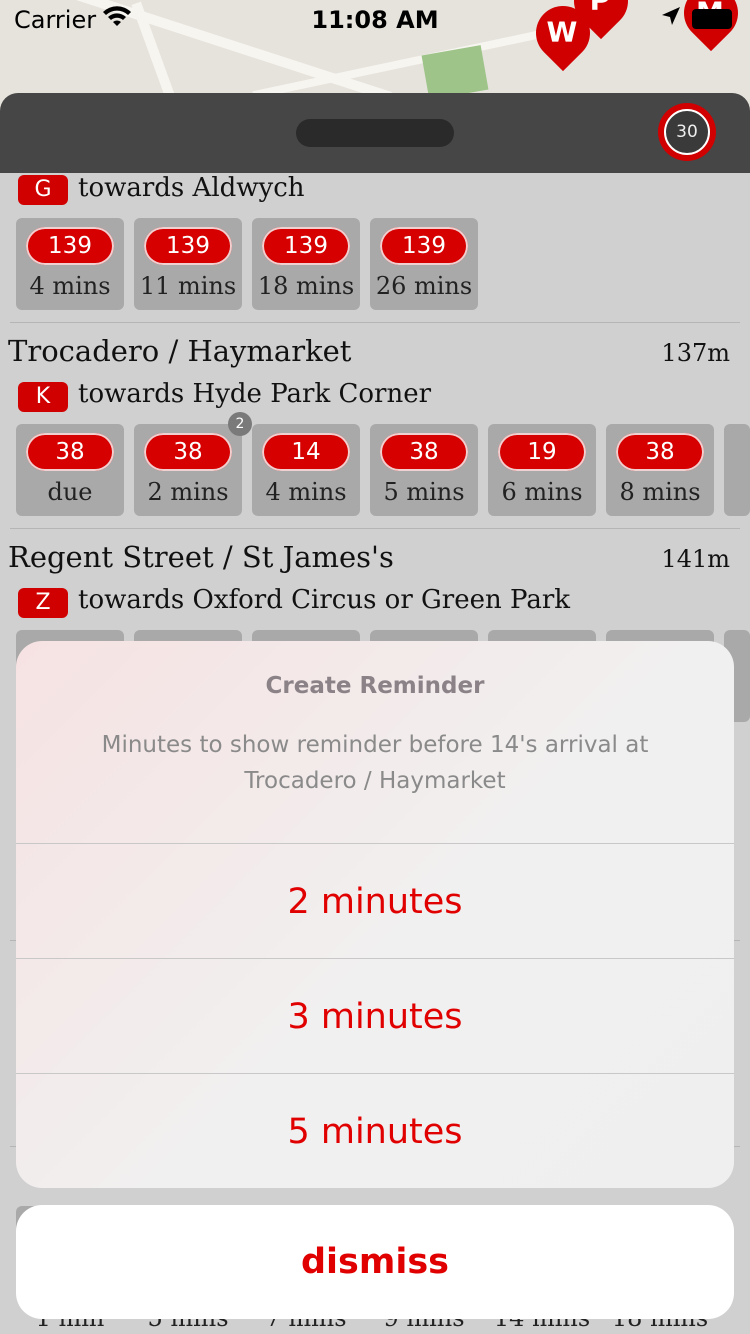 The width and height of the screenshot is (750, 1334). I want to click on arrival-eta: due, so click(70, 492).